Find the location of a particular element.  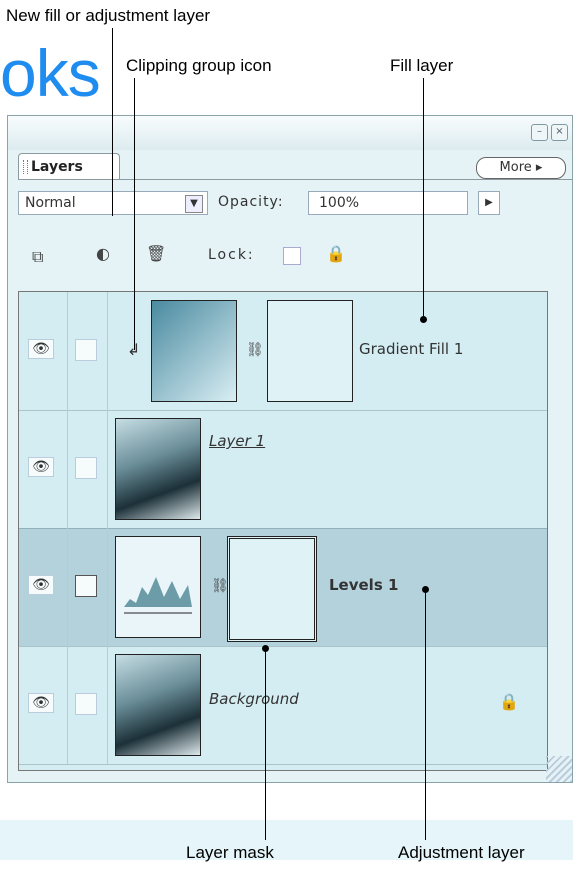

histogram-icon is located at coordinates (158, 595).